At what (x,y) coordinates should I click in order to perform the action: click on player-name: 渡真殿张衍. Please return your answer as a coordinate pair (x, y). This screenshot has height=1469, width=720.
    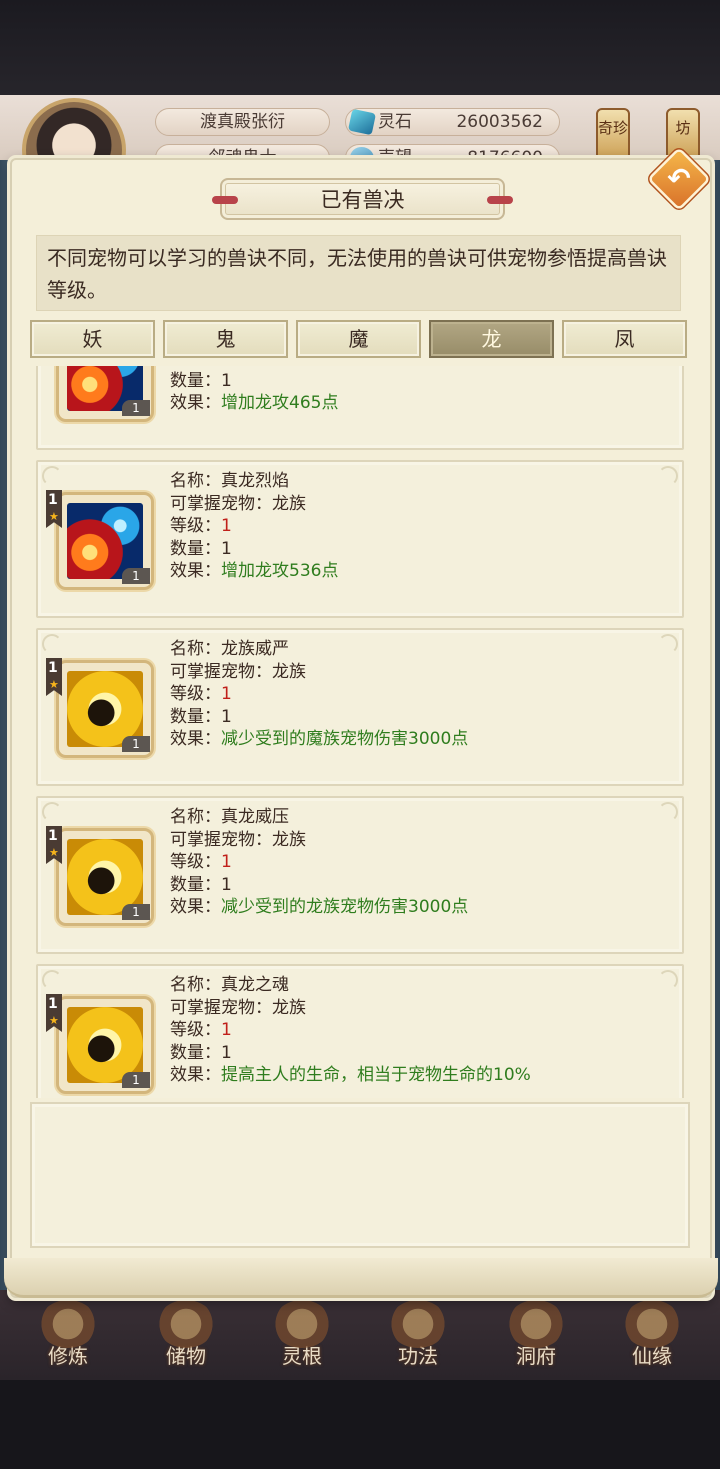
    Looking at the image, I should click on (242, 122).